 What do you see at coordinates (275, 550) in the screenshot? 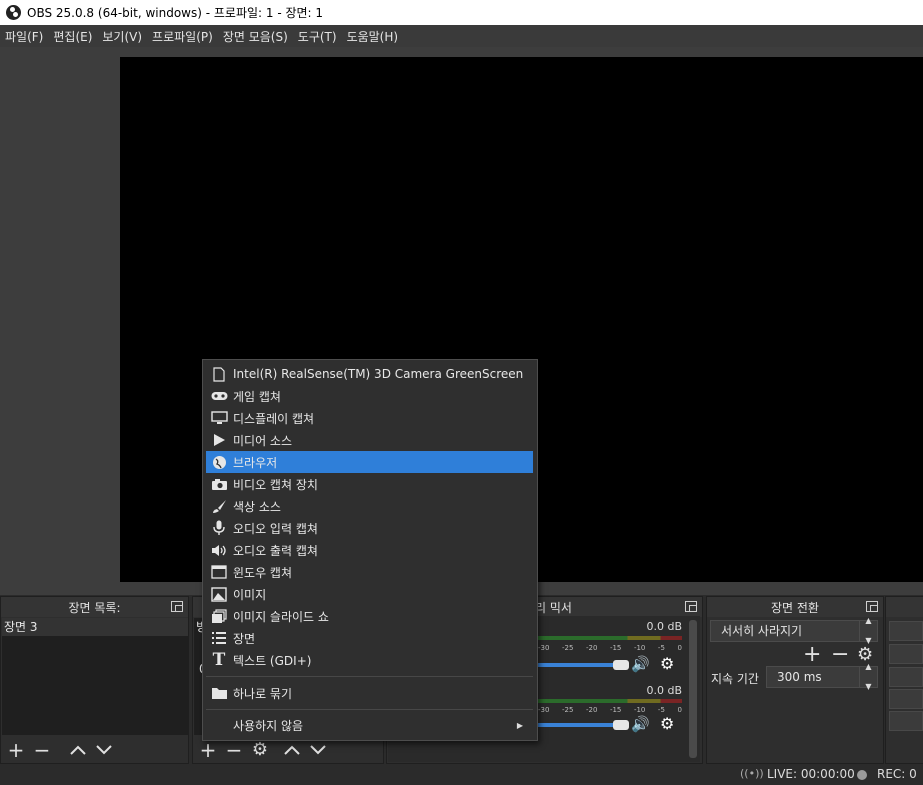
I see `menu-item-label: 오디오 출력 캡쳐` at bounding box center [275, 550].